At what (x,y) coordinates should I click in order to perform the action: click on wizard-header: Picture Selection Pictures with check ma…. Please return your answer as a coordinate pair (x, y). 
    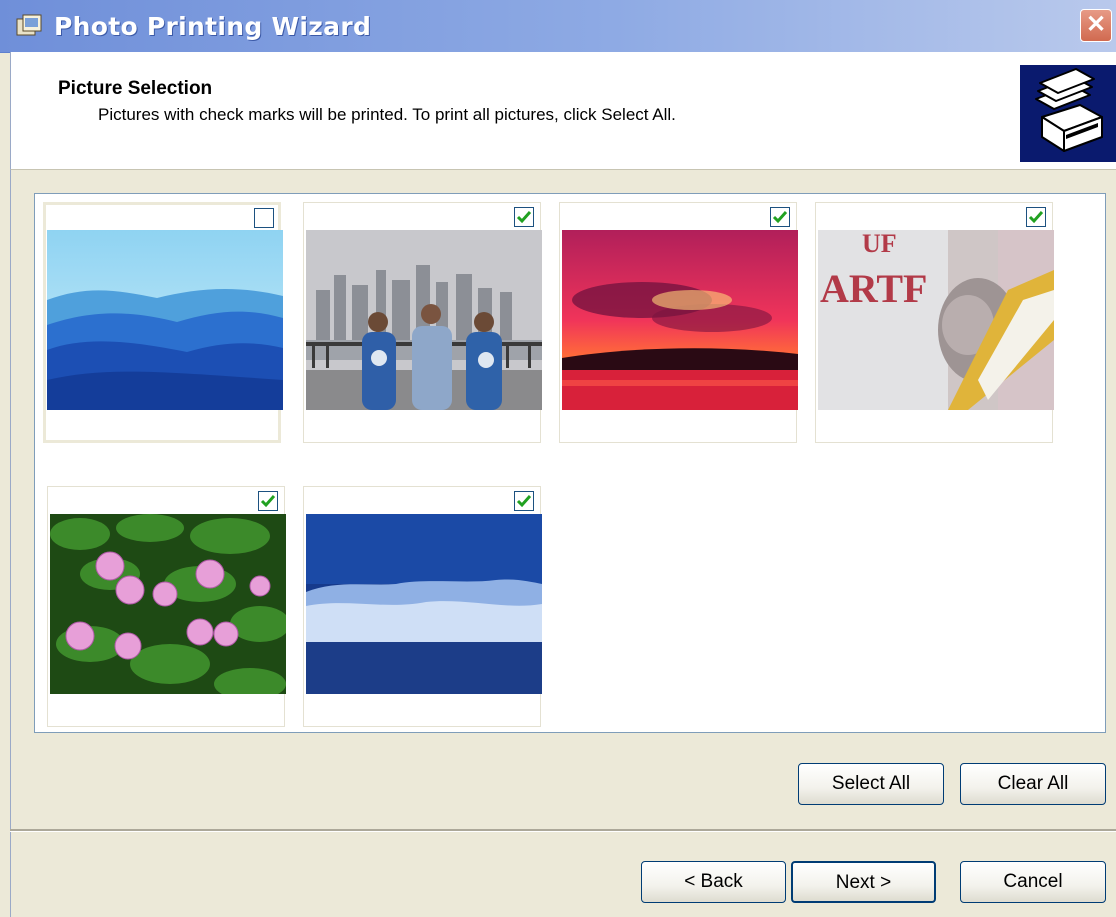
    Looking at the image, I should click on (563, 111).